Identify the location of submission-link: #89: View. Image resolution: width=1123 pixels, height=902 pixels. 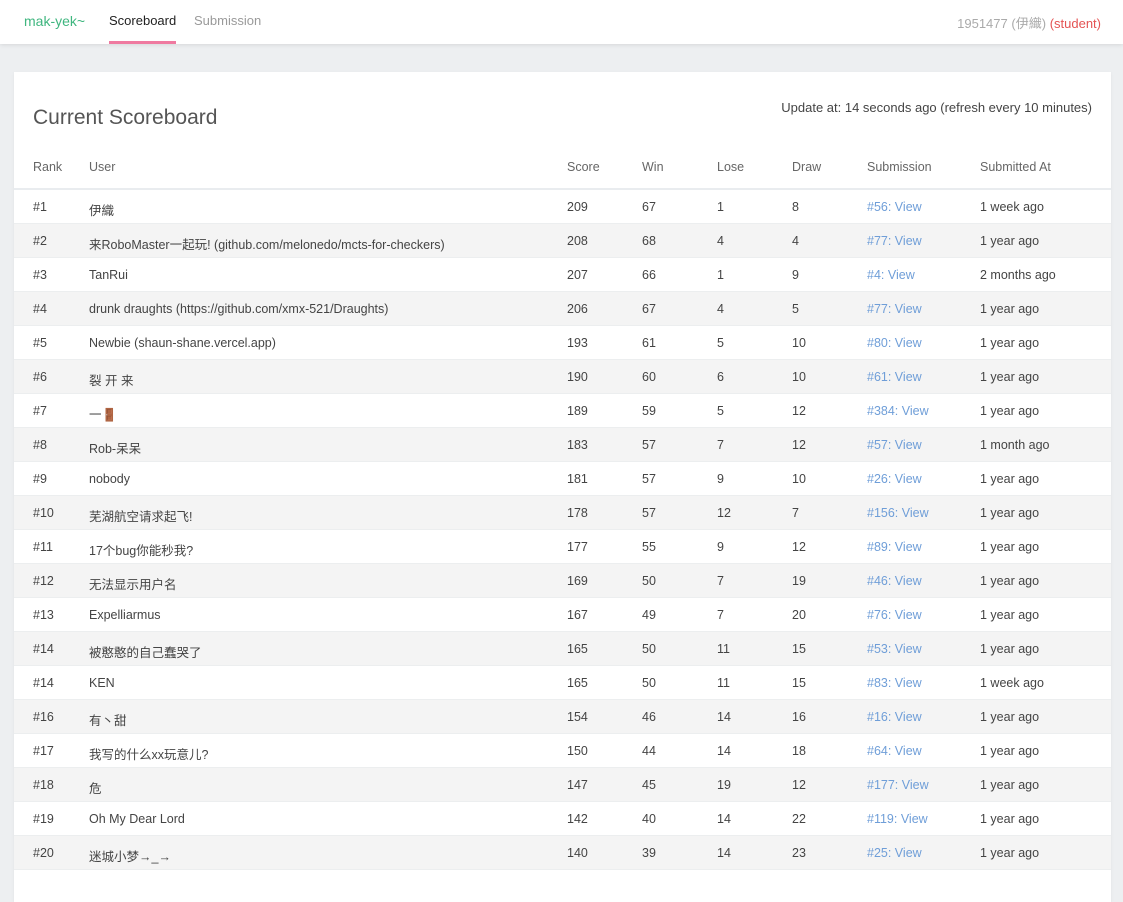
(894, 547).